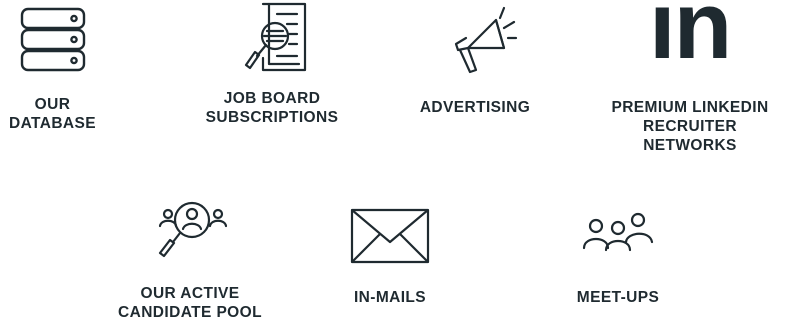 The image size is (797, 332). I want to click on item-meet-ups: MEET-UPS, so click(618, 256).